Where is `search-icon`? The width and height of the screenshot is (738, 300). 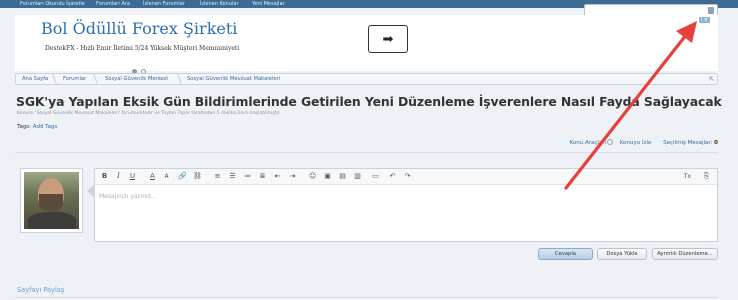 search-icon is located at coordinates (711, 10).